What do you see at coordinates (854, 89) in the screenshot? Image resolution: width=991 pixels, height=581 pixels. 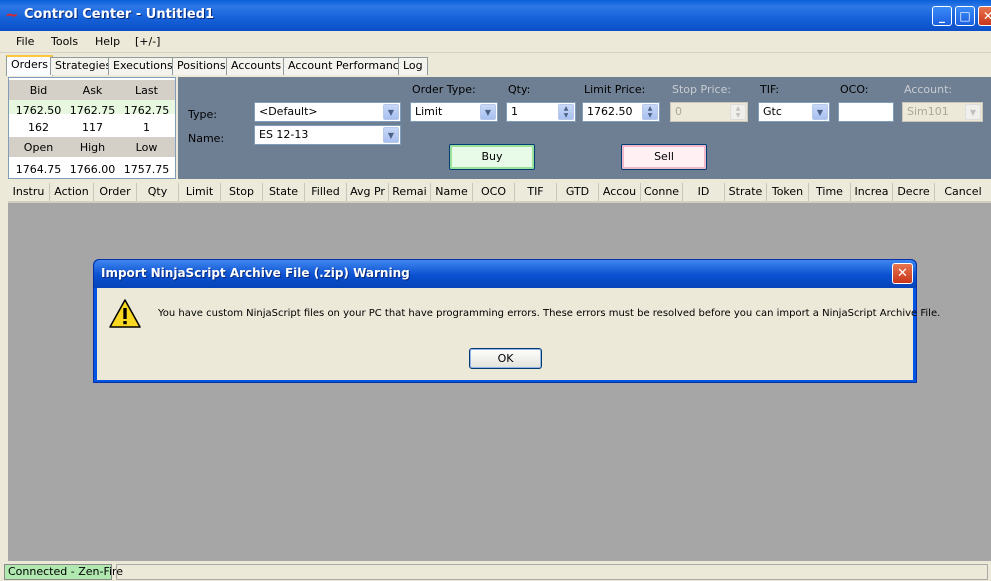 I see `oco-label: OCO:` at bounding box center [854, 89].